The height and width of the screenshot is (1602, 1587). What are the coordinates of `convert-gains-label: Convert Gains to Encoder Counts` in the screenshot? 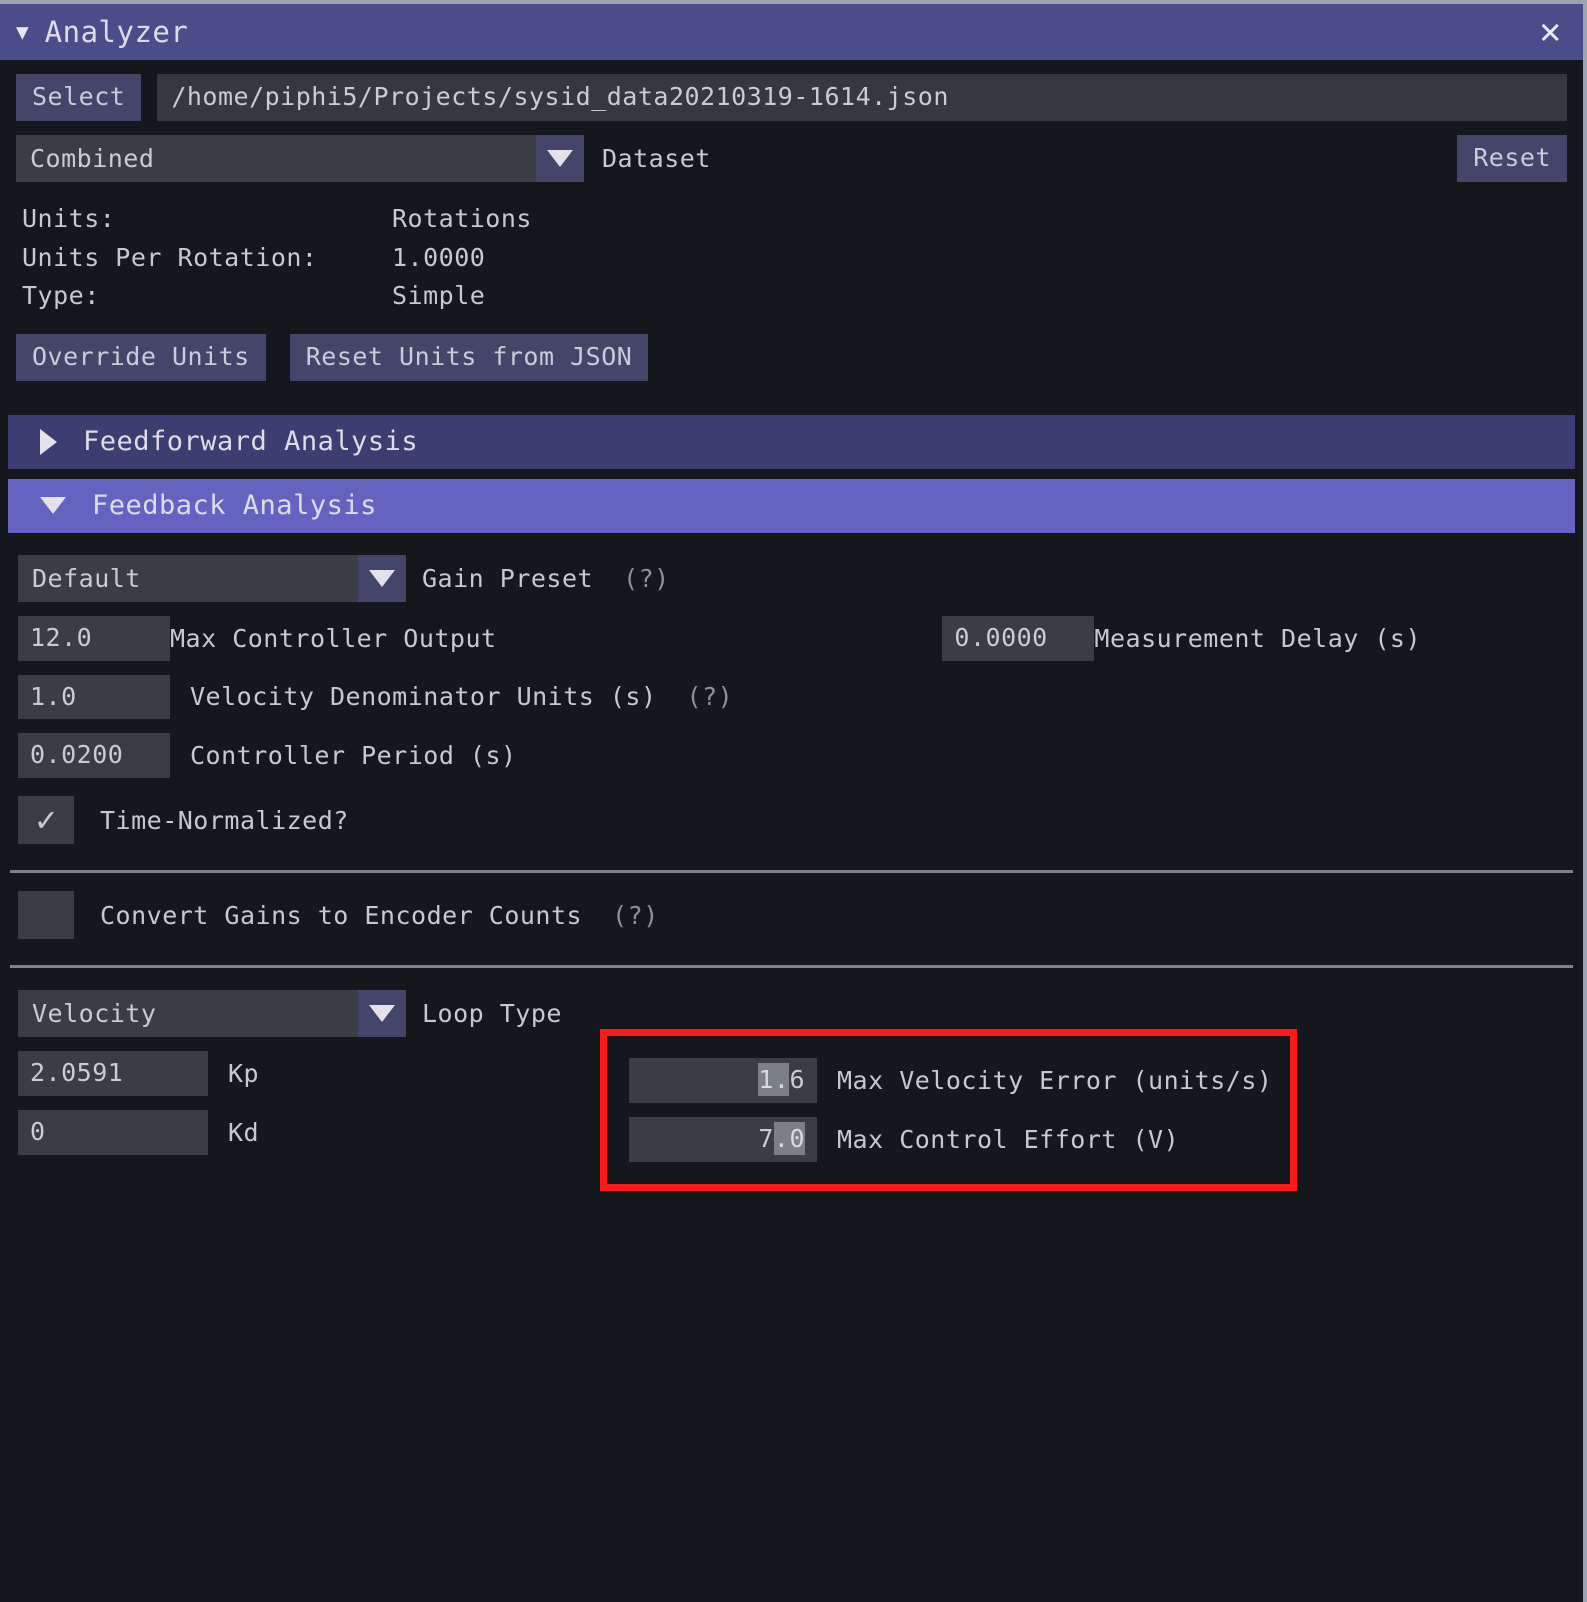 It's located at (341, 915).